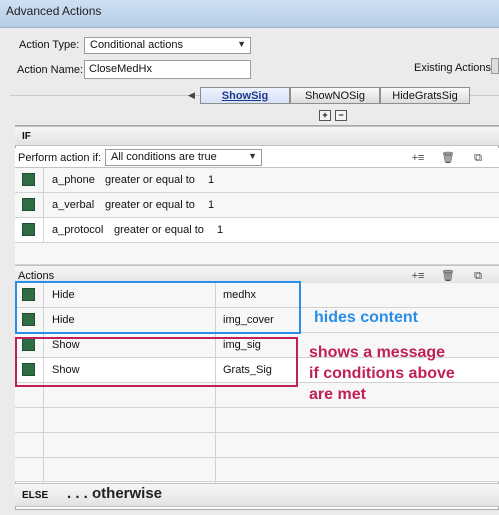 The width and height of the screenshot is (499, 515). Describe the element at coordinates (257, 180) in the screenshot. I see `condition-row: a_phone greater or equal to 1` at that location.